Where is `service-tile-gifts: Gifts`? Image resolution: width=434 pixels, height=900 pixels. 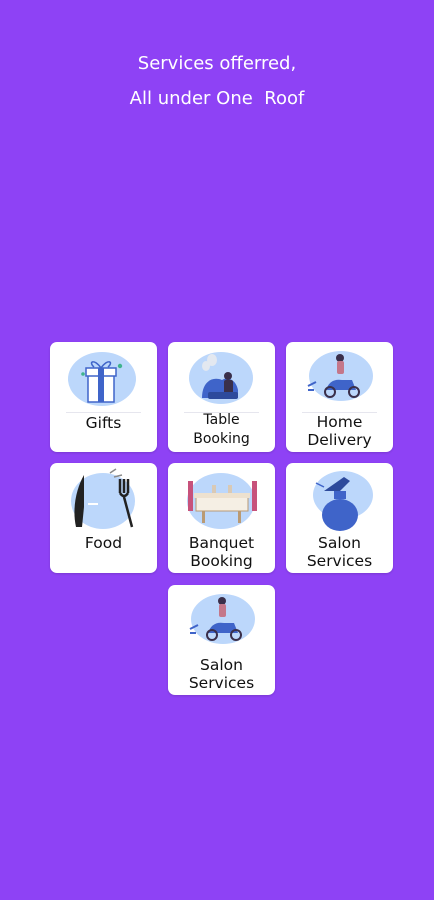 service-tile-gifts: Gifts is located at coordinates (103, 397).